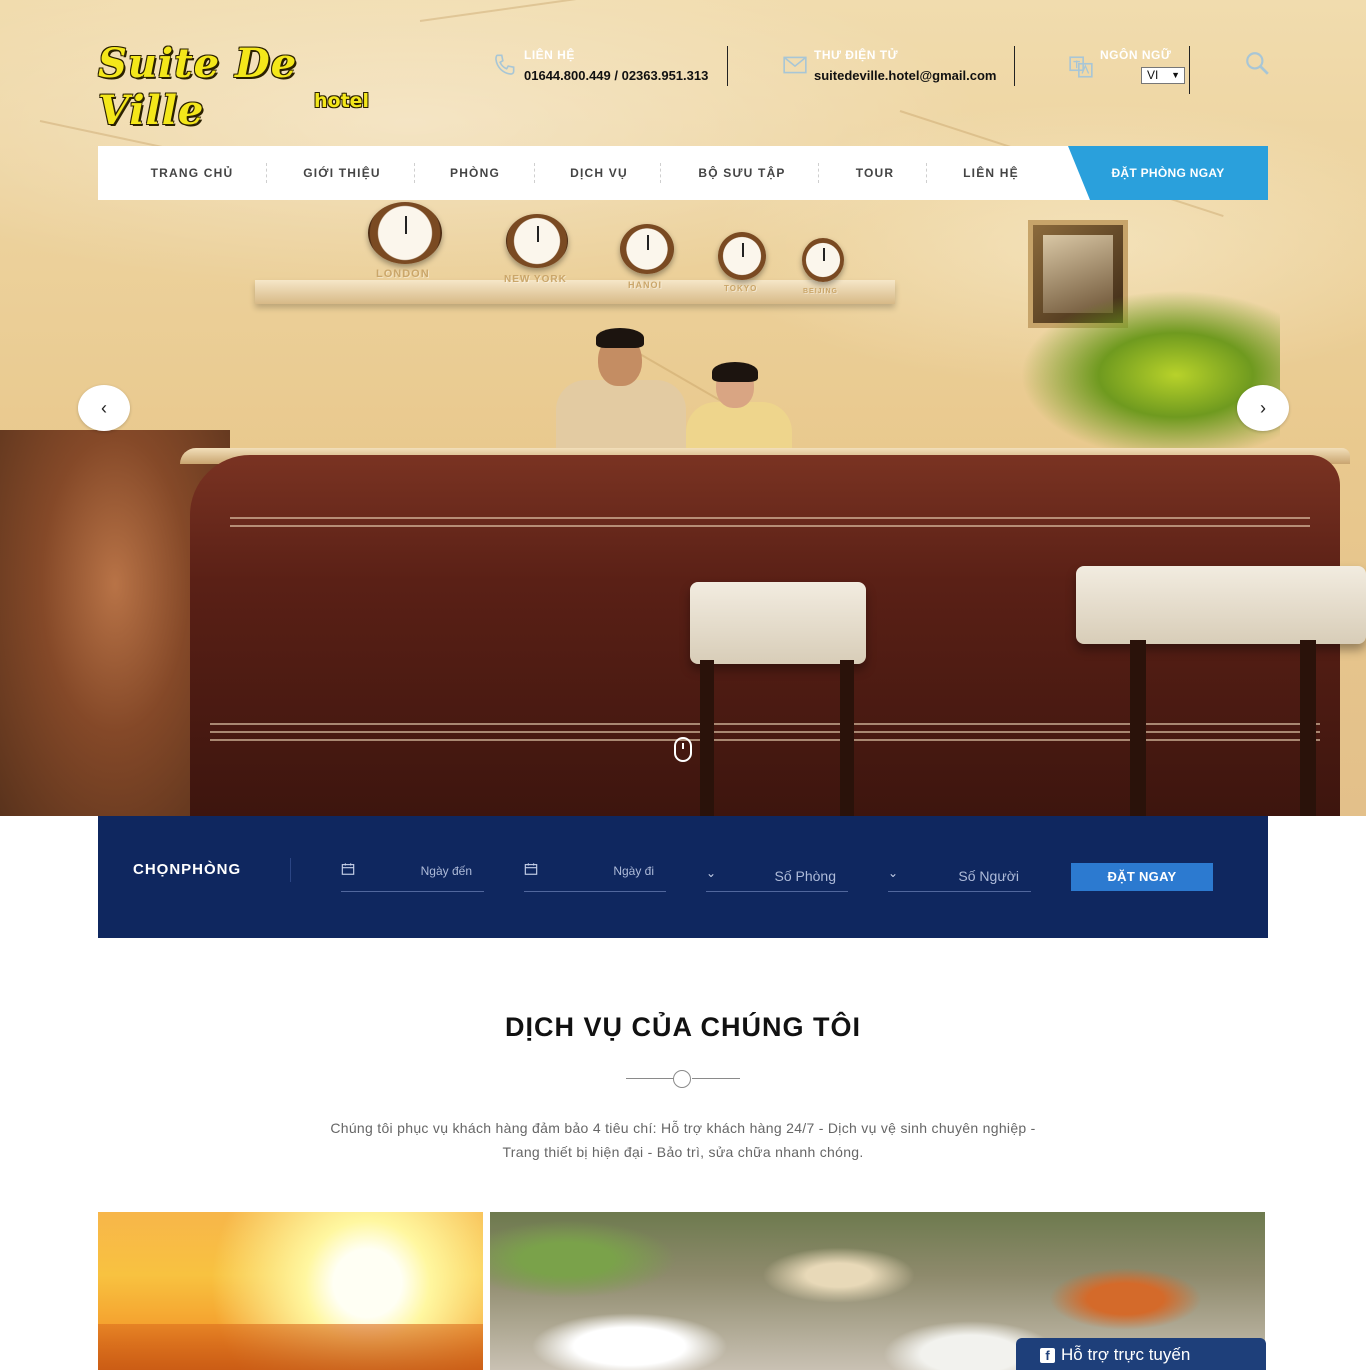 The height and width of the screenshot is (1370, 1366). Describe the element at coordinates (645, 285) in the screenshot. I see `clock-label-hanoi: HANOI` at that location.